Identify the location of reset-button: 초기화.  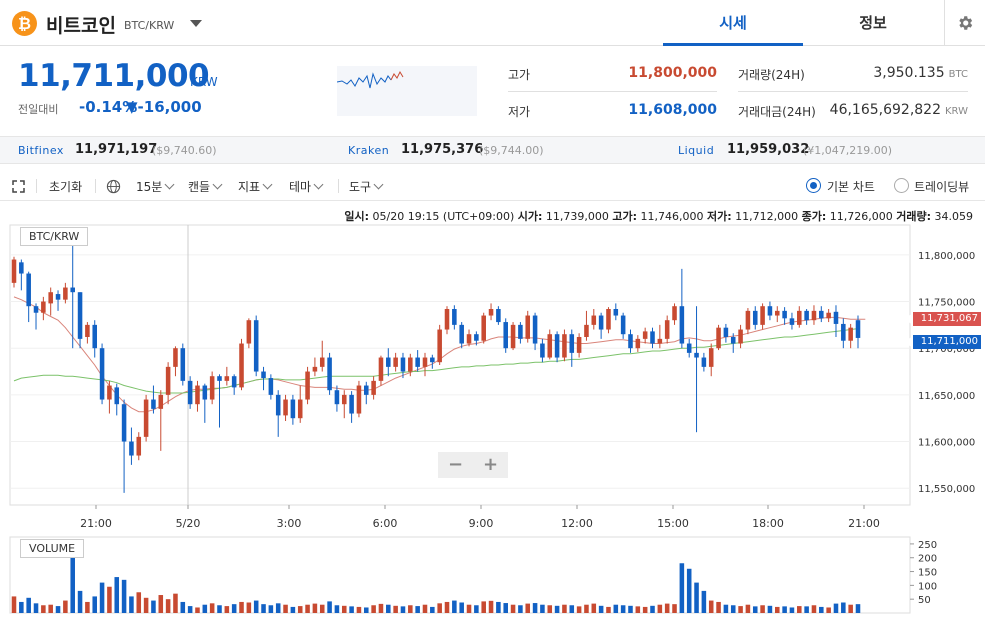
(65, 186).